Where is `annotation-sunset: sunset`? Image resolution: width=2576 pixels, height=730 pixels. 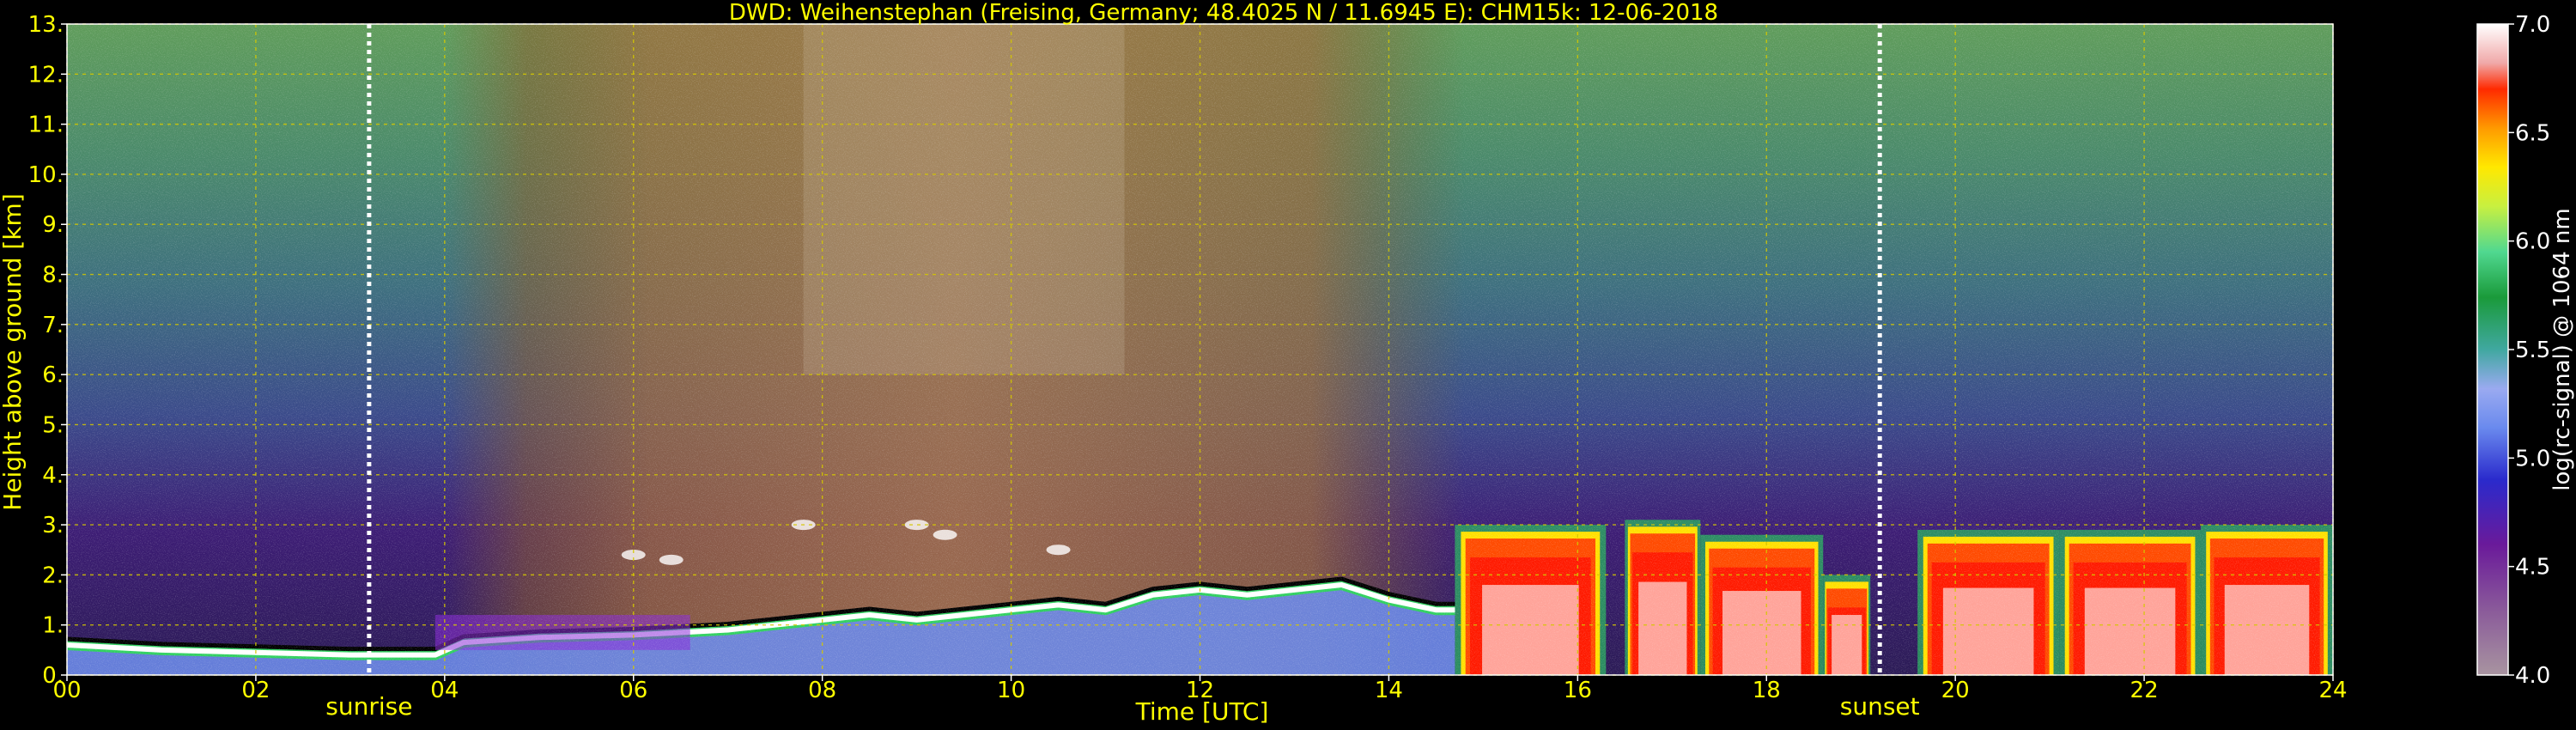 annotation-sunset: sunset is located at coordinates (1880, 706).